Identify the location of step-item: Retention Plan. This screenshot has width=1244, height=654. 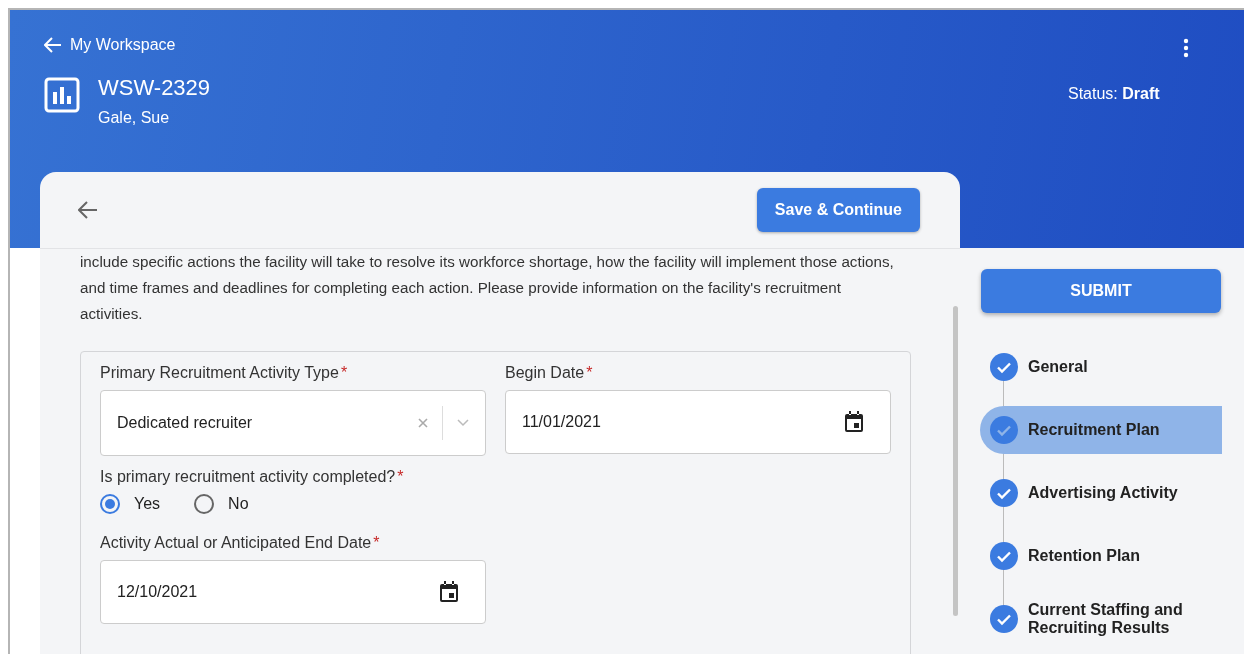
(1101, 556).